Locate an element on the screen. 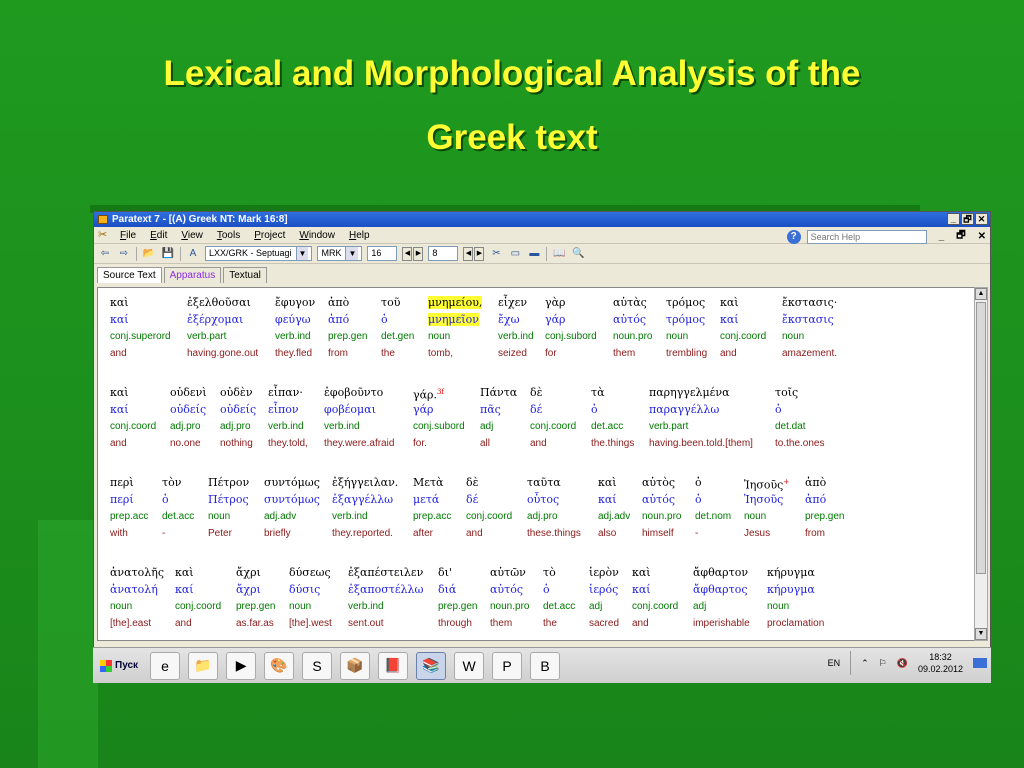 Image resolution: width=1024 pixels, height=768 pixels. greek-word: εἶπαν· is located at coordinates (285, 392).